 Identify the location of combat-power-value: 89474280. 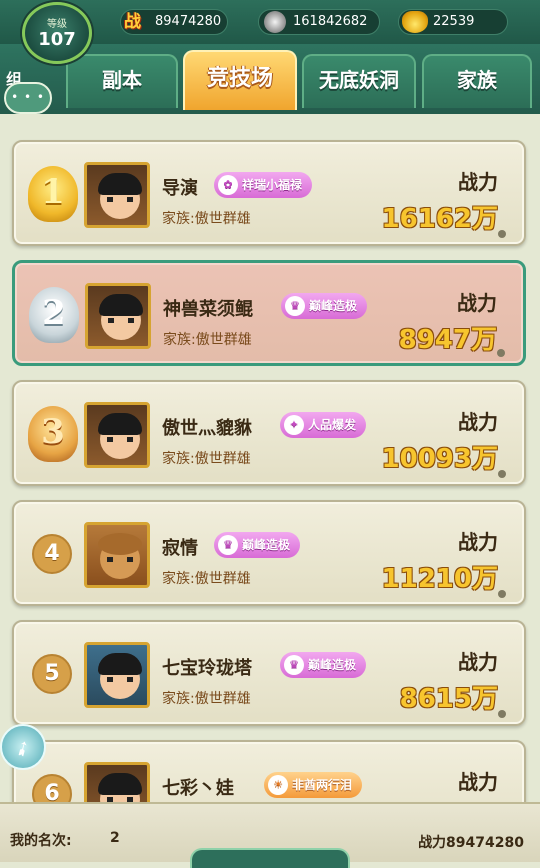
(188, 21).